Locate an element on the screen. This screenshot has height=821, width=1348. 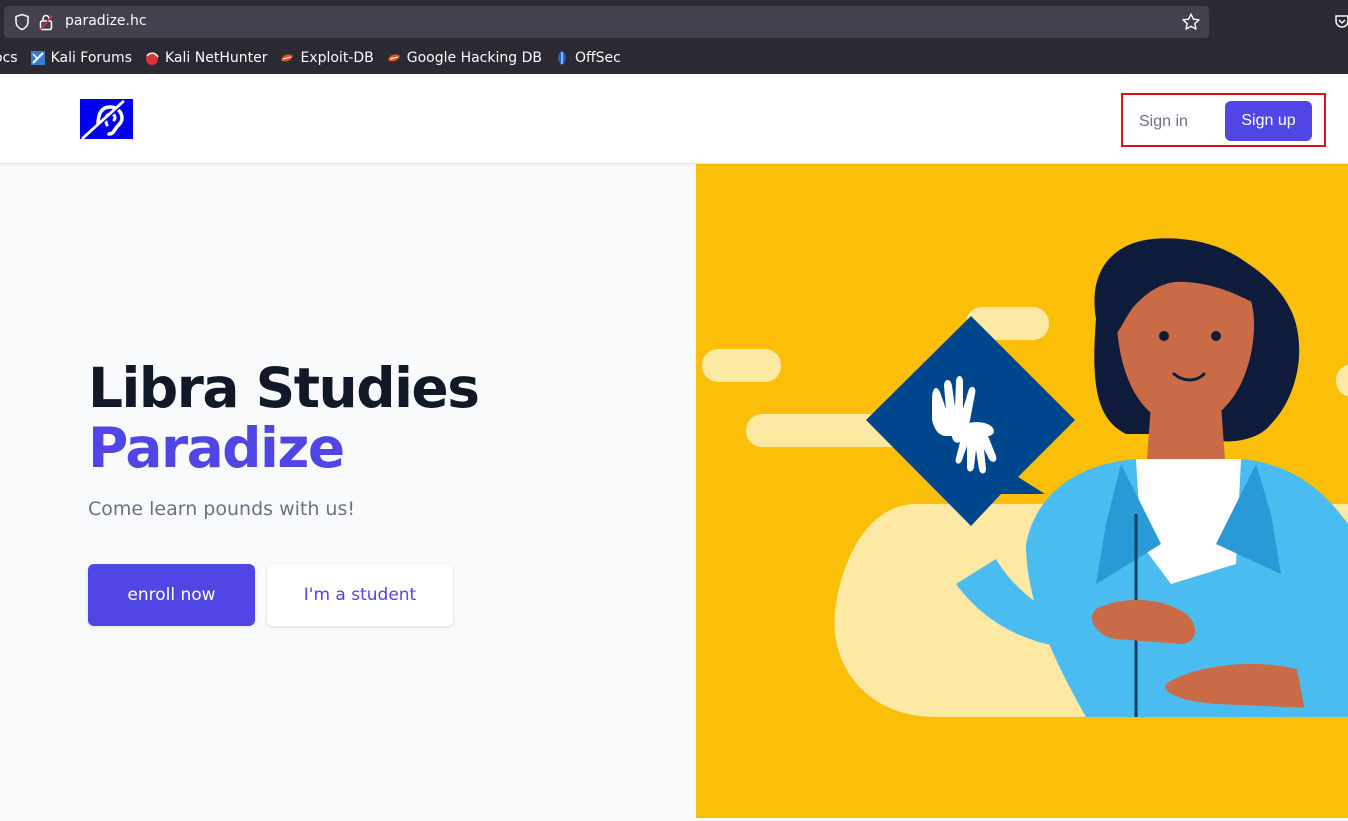
bookmark-google-hacking-db: Google Hacking DB is located at coordinates (464, 58).